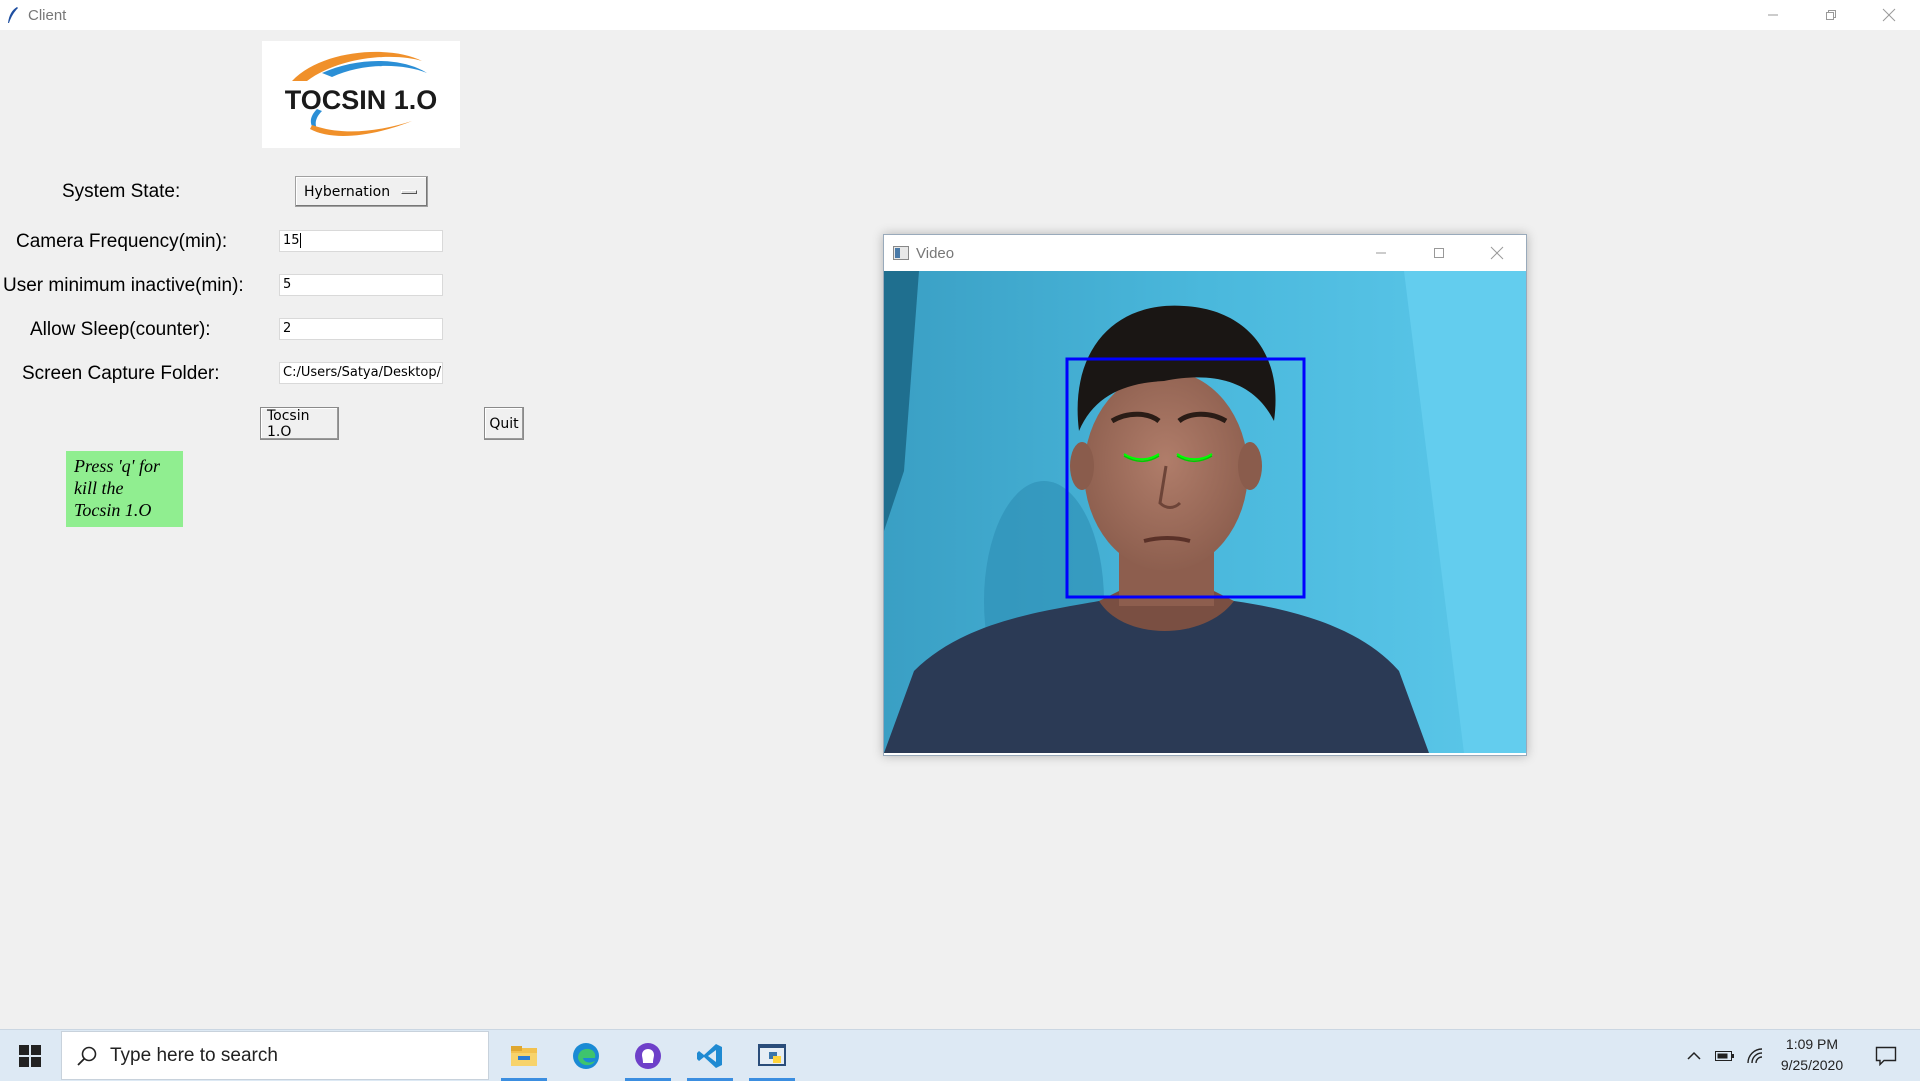 The height and width of the screenshot is (1081, 1920). I want to click on tocsin-logo: TOCSIN 1.O, so click(361, 94).